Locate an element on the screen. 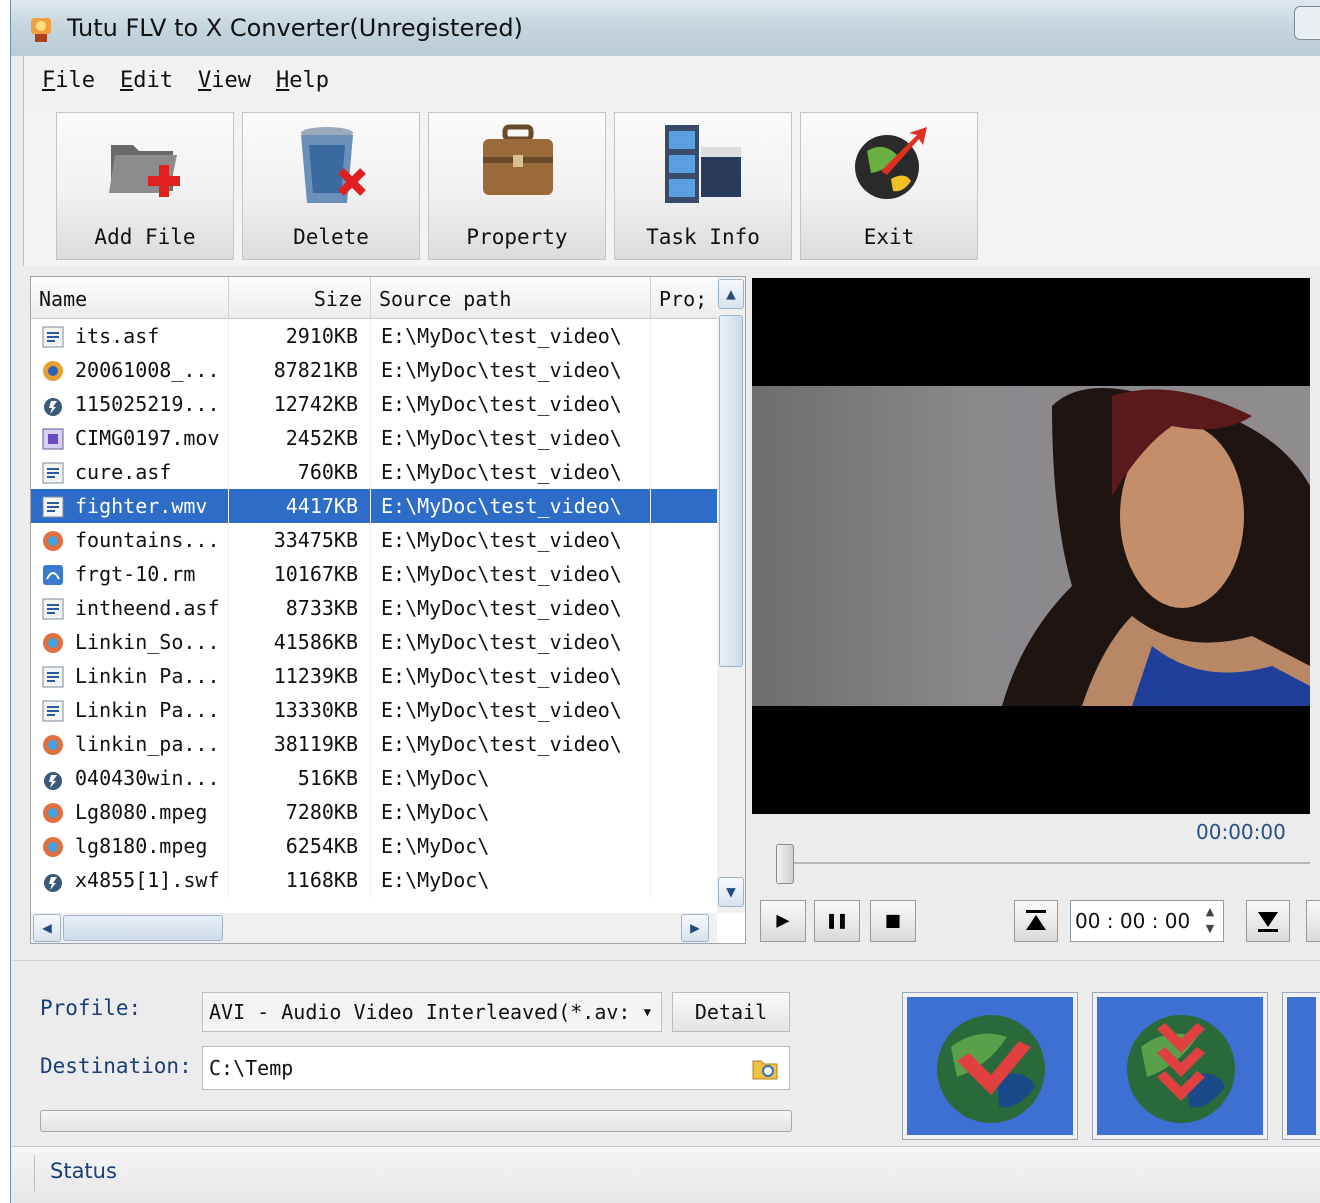  table-row: 20061008_... 87821KB E:\MyDoc\test_video\ is located at coordinates (374, 370).